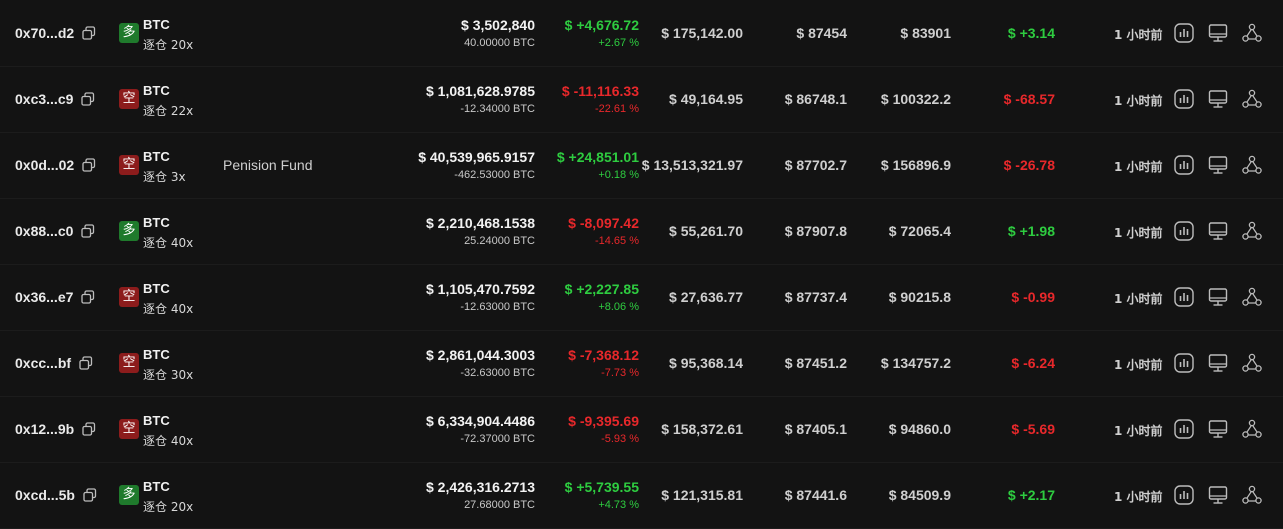 Image resolution: width=1283 pixels, height=529 pixels. I want to click on wallet-address: 0x88...c0, so click(55, 231).